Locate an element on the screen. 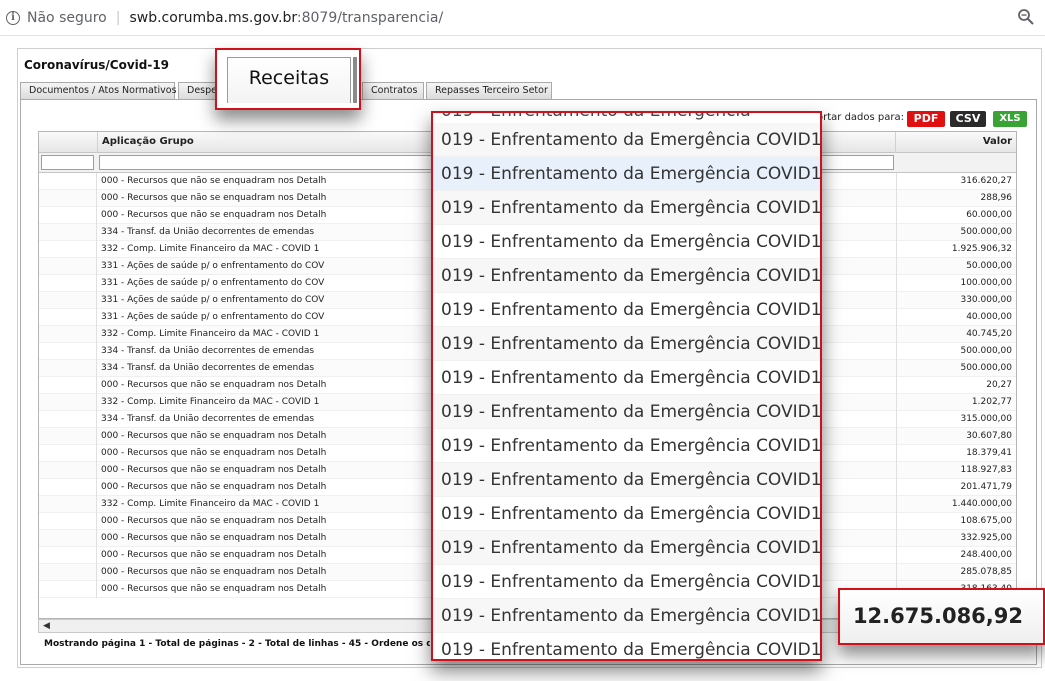  tab-edge is located at coordinates (355, 80).